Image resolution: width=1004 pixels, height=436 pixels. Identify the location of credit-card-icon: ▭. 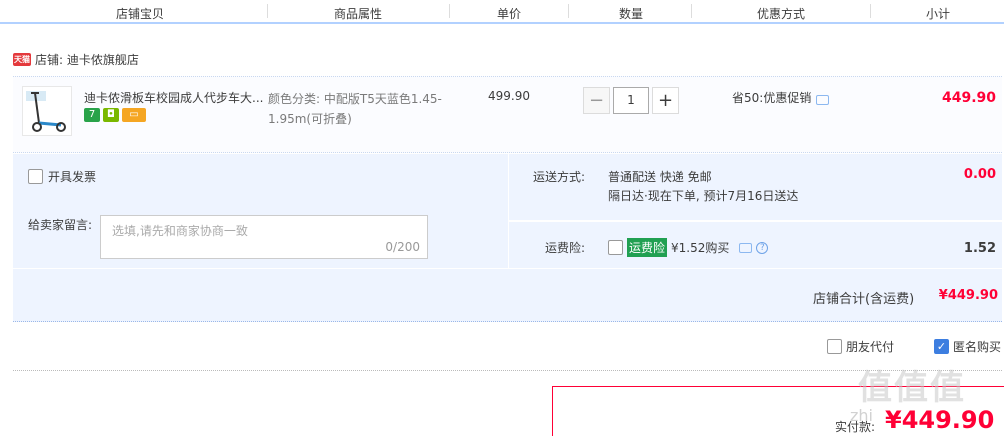
(134, 115).